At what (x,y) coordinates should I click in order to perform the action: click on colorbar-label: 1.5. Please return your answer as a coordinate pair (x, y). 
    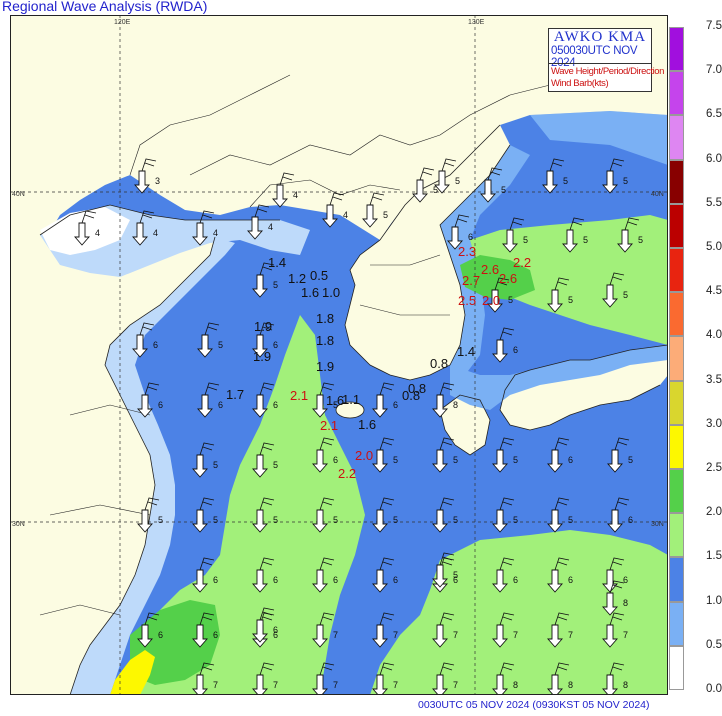
    Looking at the image, I should click on (714, 556).